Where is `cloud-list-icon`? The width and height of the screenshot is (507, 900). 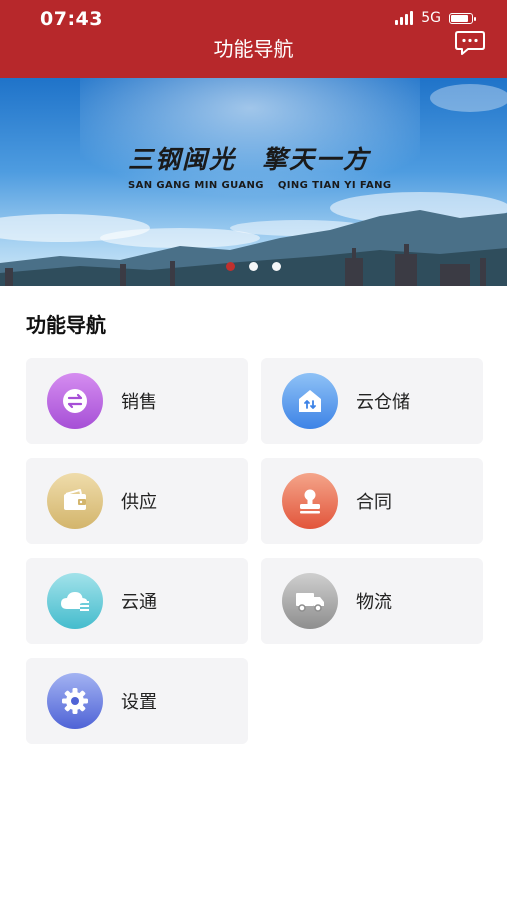 cloud-list-icon is located at coordinates (75, 601).